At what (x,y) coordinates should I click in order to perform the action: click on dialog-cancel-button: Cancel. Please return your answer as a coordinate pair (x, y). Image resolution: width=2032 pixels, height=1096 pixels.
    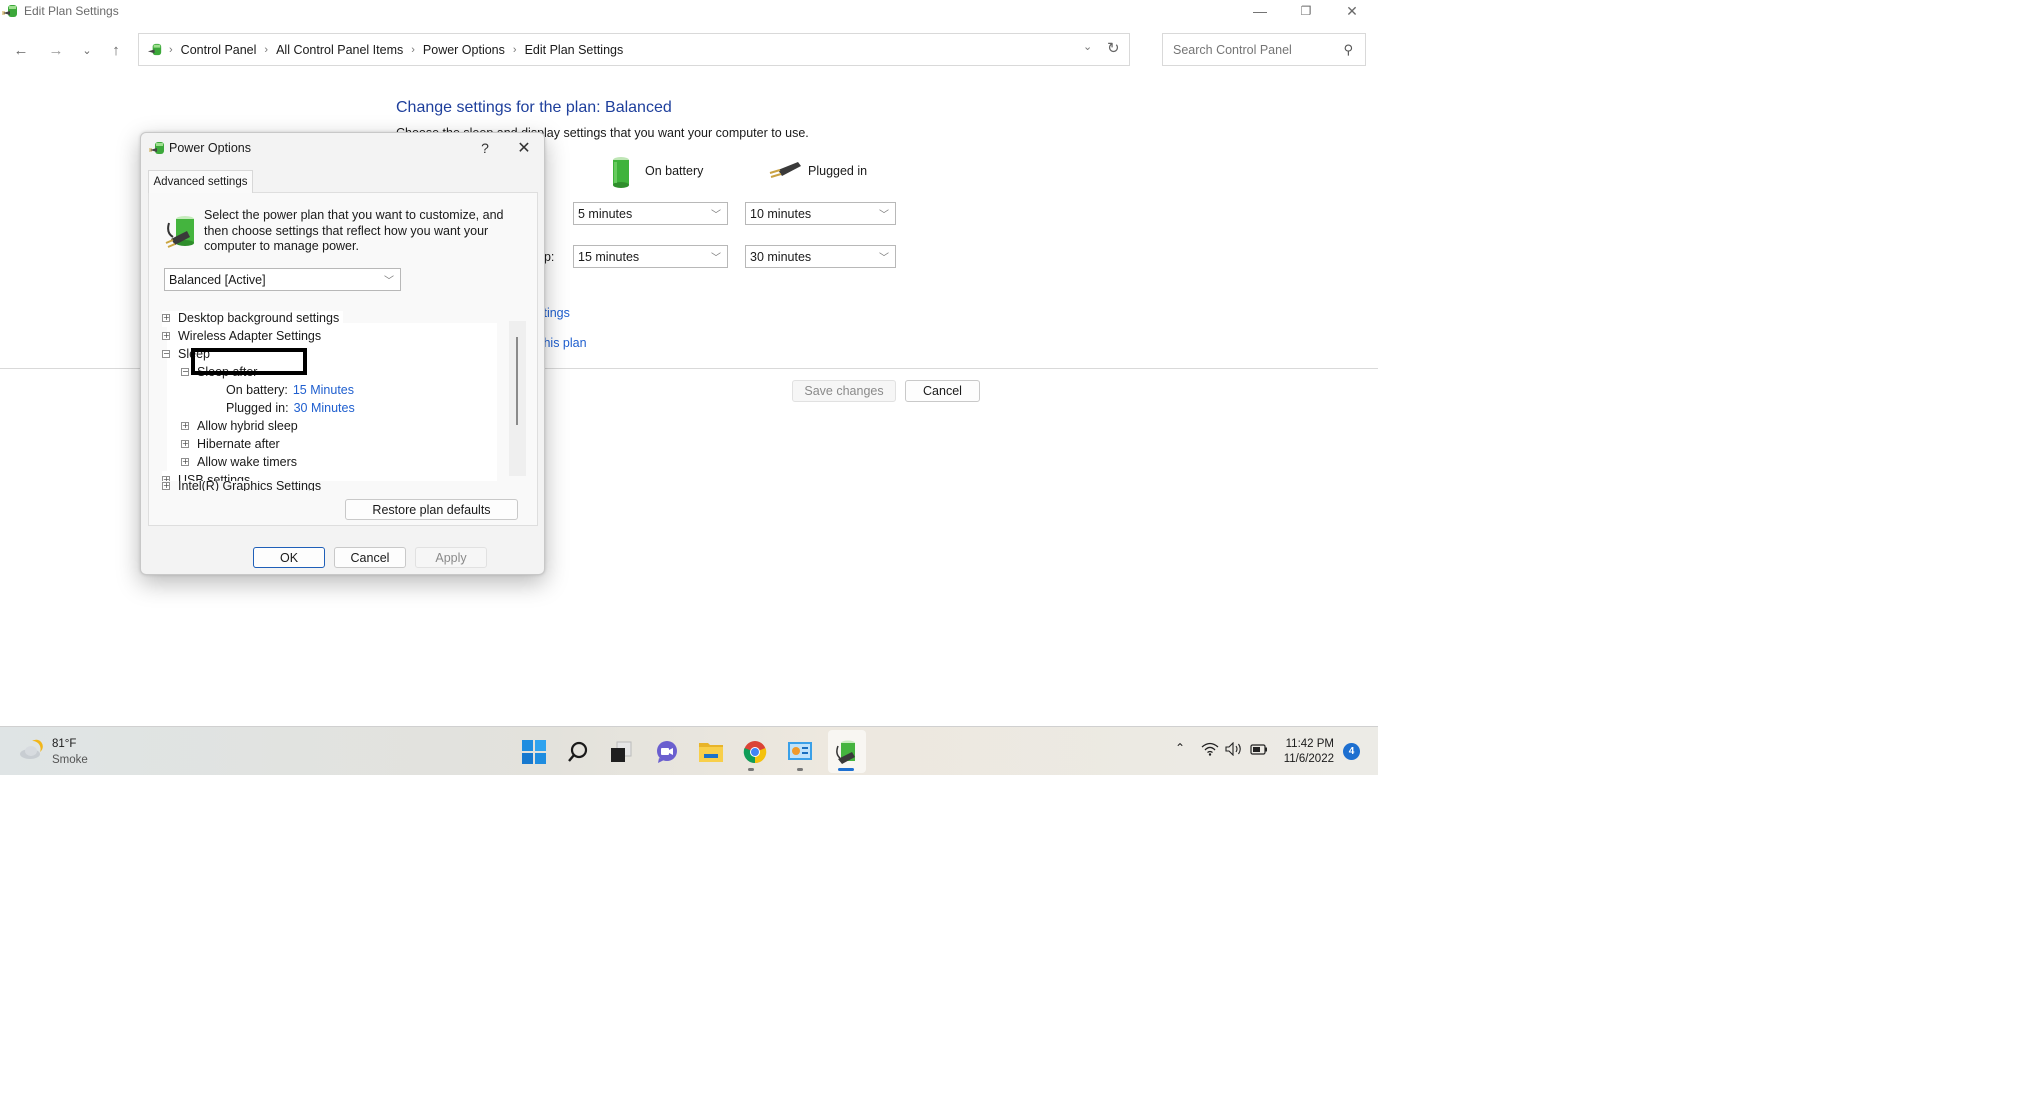
    Looking at the image, I should click on (370, 557).